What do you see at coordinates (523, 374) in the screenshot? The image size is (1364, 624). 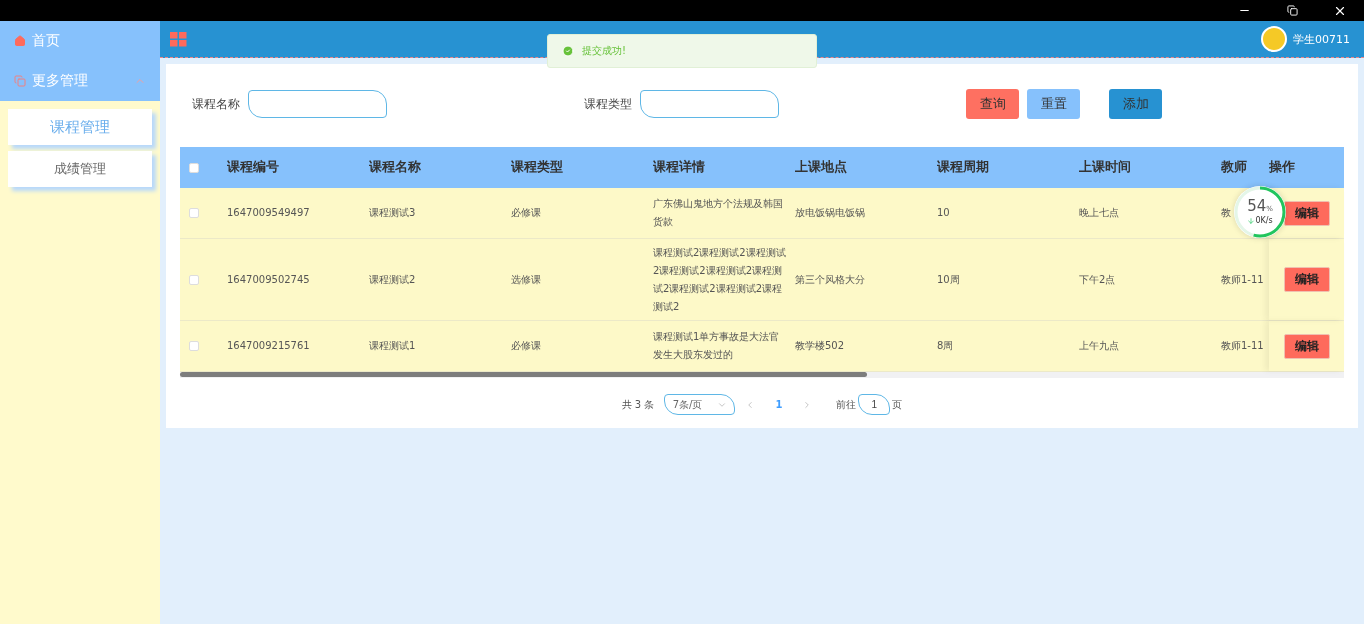 I see `scrollbar-thumb` at bounding box center [523, 374].